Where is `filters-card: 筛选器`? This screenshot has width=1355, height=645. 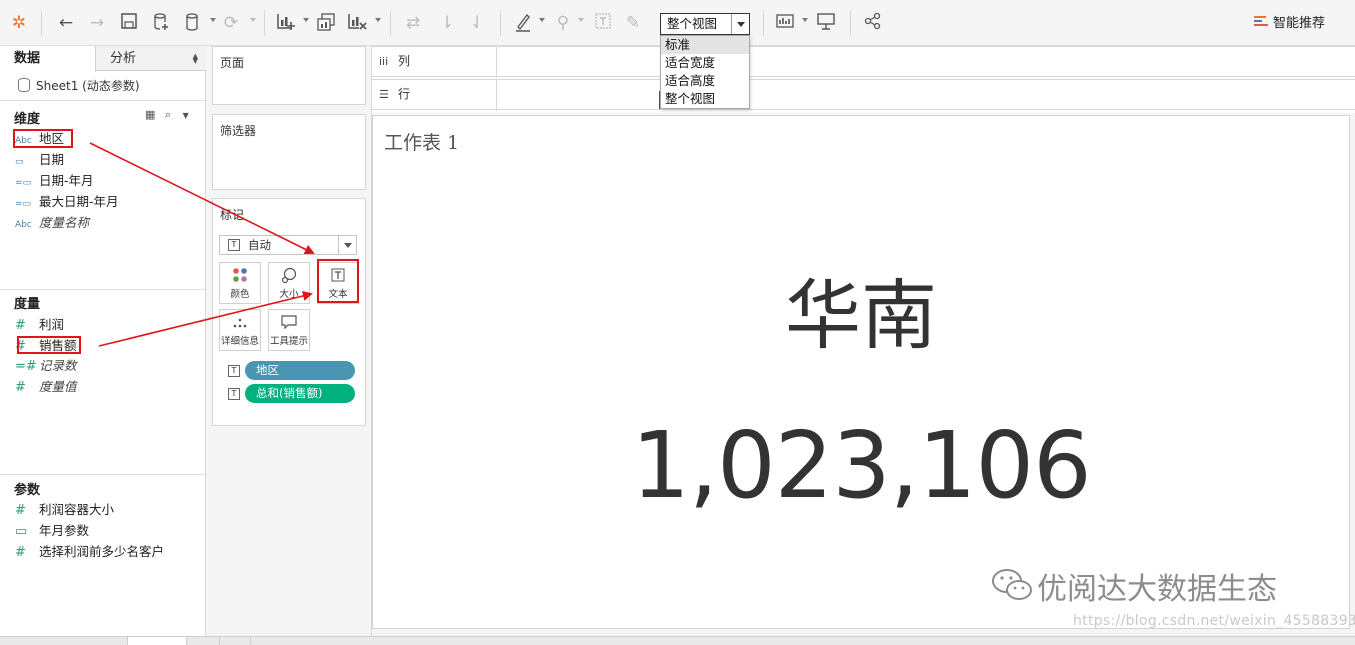 filters-card: 筛选器 is located at coordinates (289, 152).